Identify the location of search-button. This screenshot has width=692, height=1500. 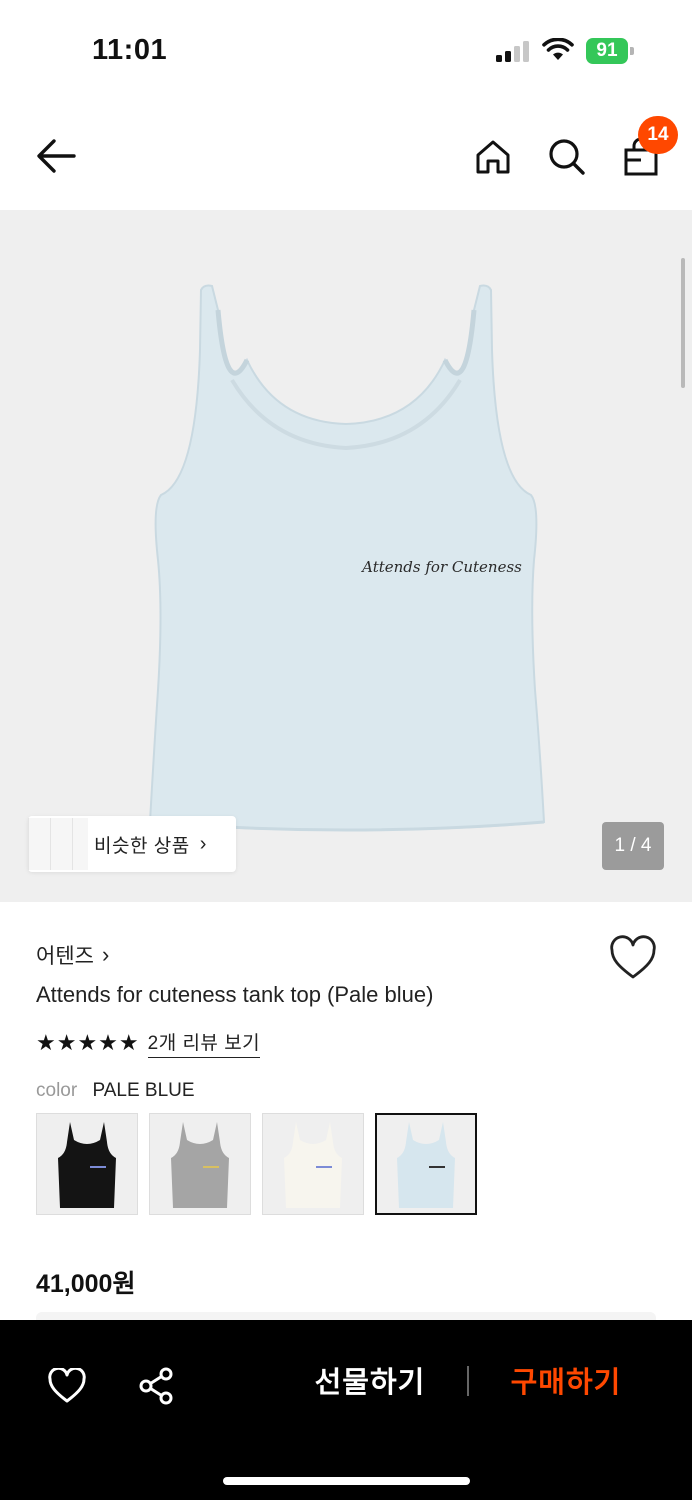
(567, 157).